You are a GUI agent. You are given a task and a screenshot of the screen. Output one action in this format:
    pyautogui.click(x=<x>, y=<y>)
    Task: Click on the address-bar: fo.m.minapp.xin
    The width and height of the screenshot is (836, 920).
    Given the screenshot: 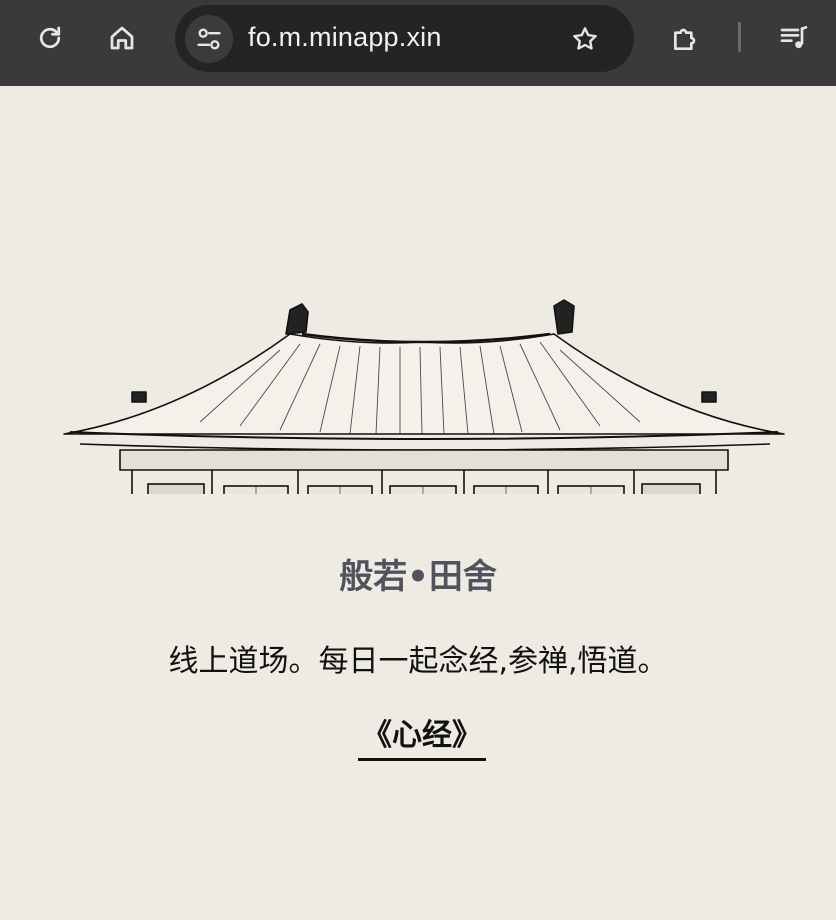 What is the action you would take?
    pyautogui.click(x=404, y=38)
    